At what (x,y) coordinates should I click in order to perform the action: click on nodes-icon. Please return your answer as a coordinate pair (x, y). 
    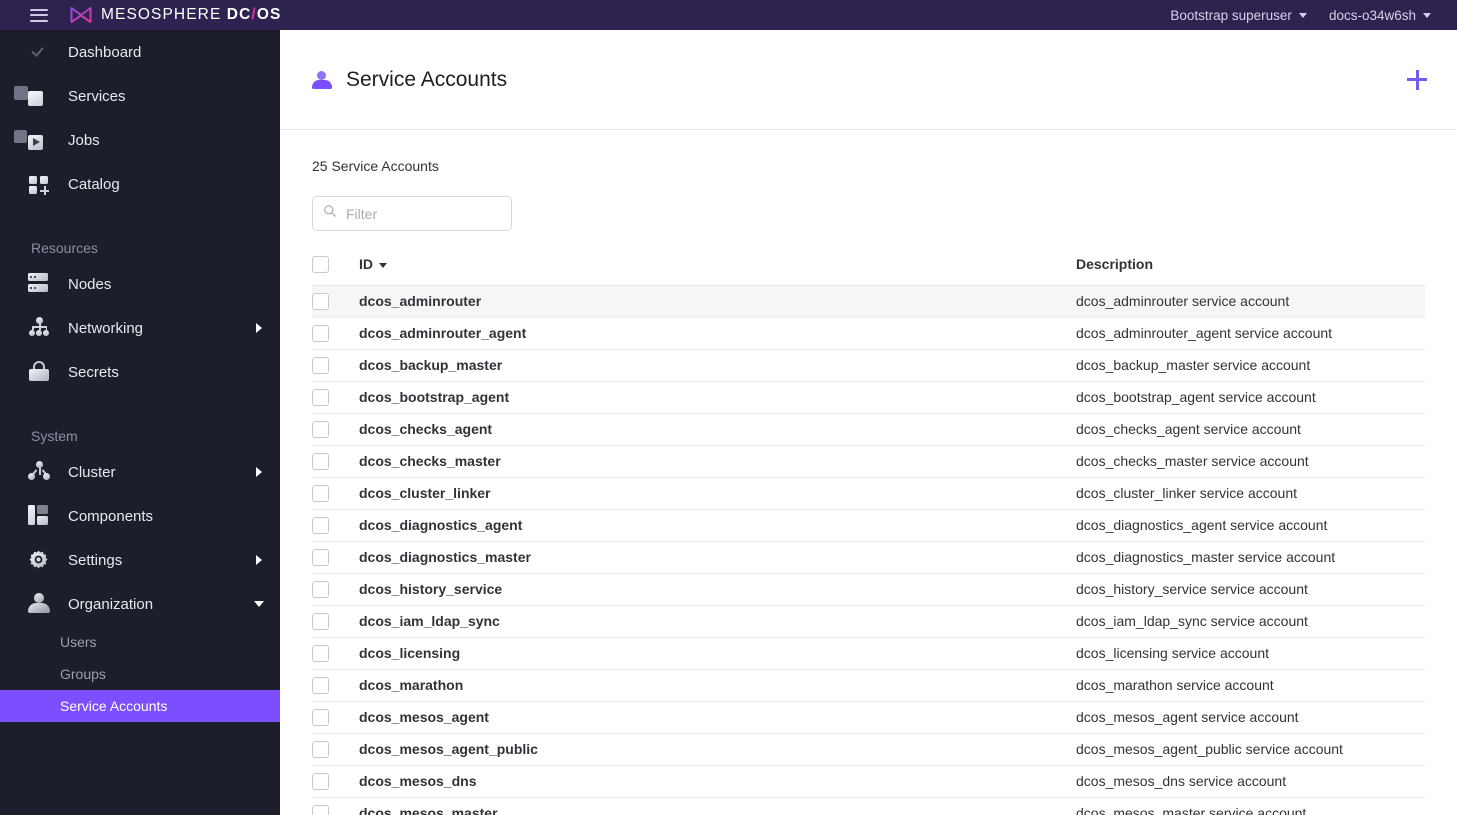
    Looking at the image, I should click on (39, 284).